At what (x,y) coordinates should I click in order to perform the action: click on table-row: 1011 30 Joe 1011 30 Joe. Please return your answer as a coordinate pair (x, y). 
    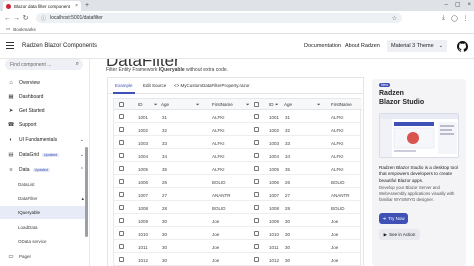
    Looking at the image, I should click on (238, 247).